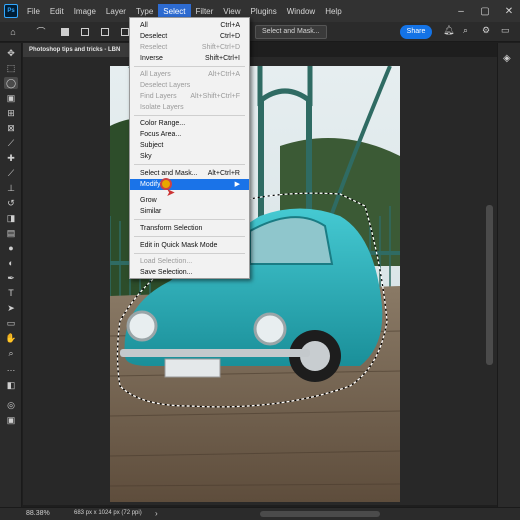 This screenshot has width=520, height=520. I want to click on menu-item-deselect: Deselect Ctrl+D, so click(189, 36).